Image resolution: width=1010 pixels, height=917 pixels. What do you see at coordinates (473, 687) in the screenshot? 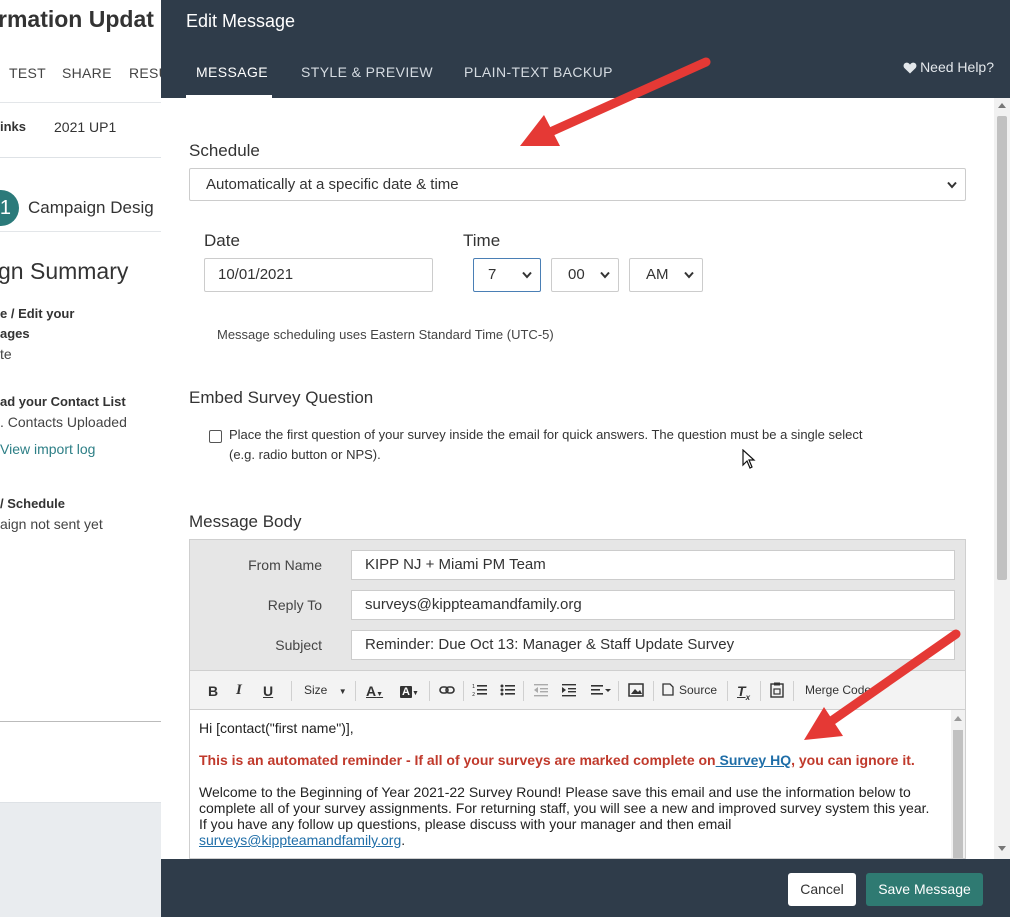
I see `svg-text: 1` at bounding box center [473, 687].